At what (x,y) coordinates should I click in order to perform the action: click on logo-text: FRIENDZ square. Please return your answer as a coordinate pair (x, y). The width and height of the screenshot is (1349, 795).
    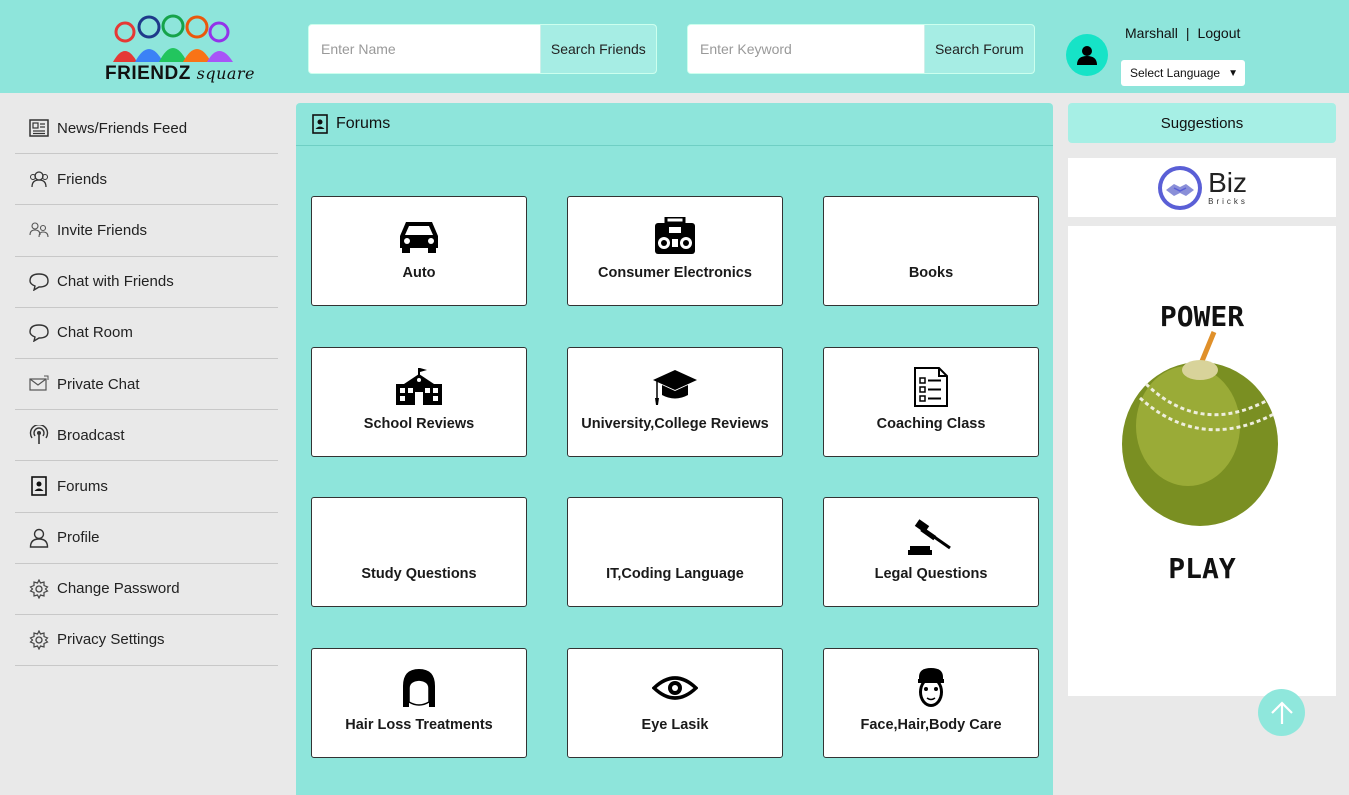
    Looking at the image, I should click on (180, 74).